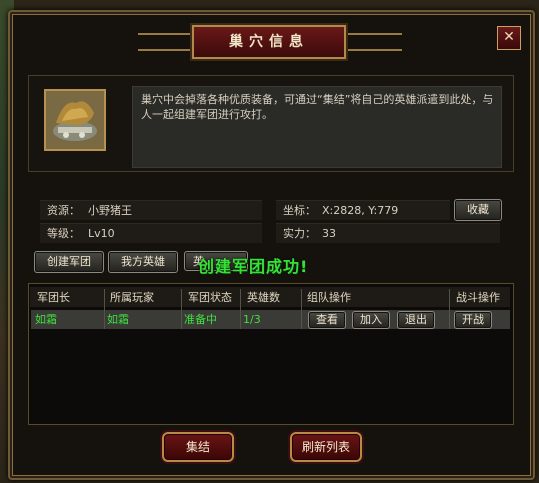 Image resolution: width=539 pixels, height=483 pixels. I want to click on close-button: ✕, so click(509, 38).